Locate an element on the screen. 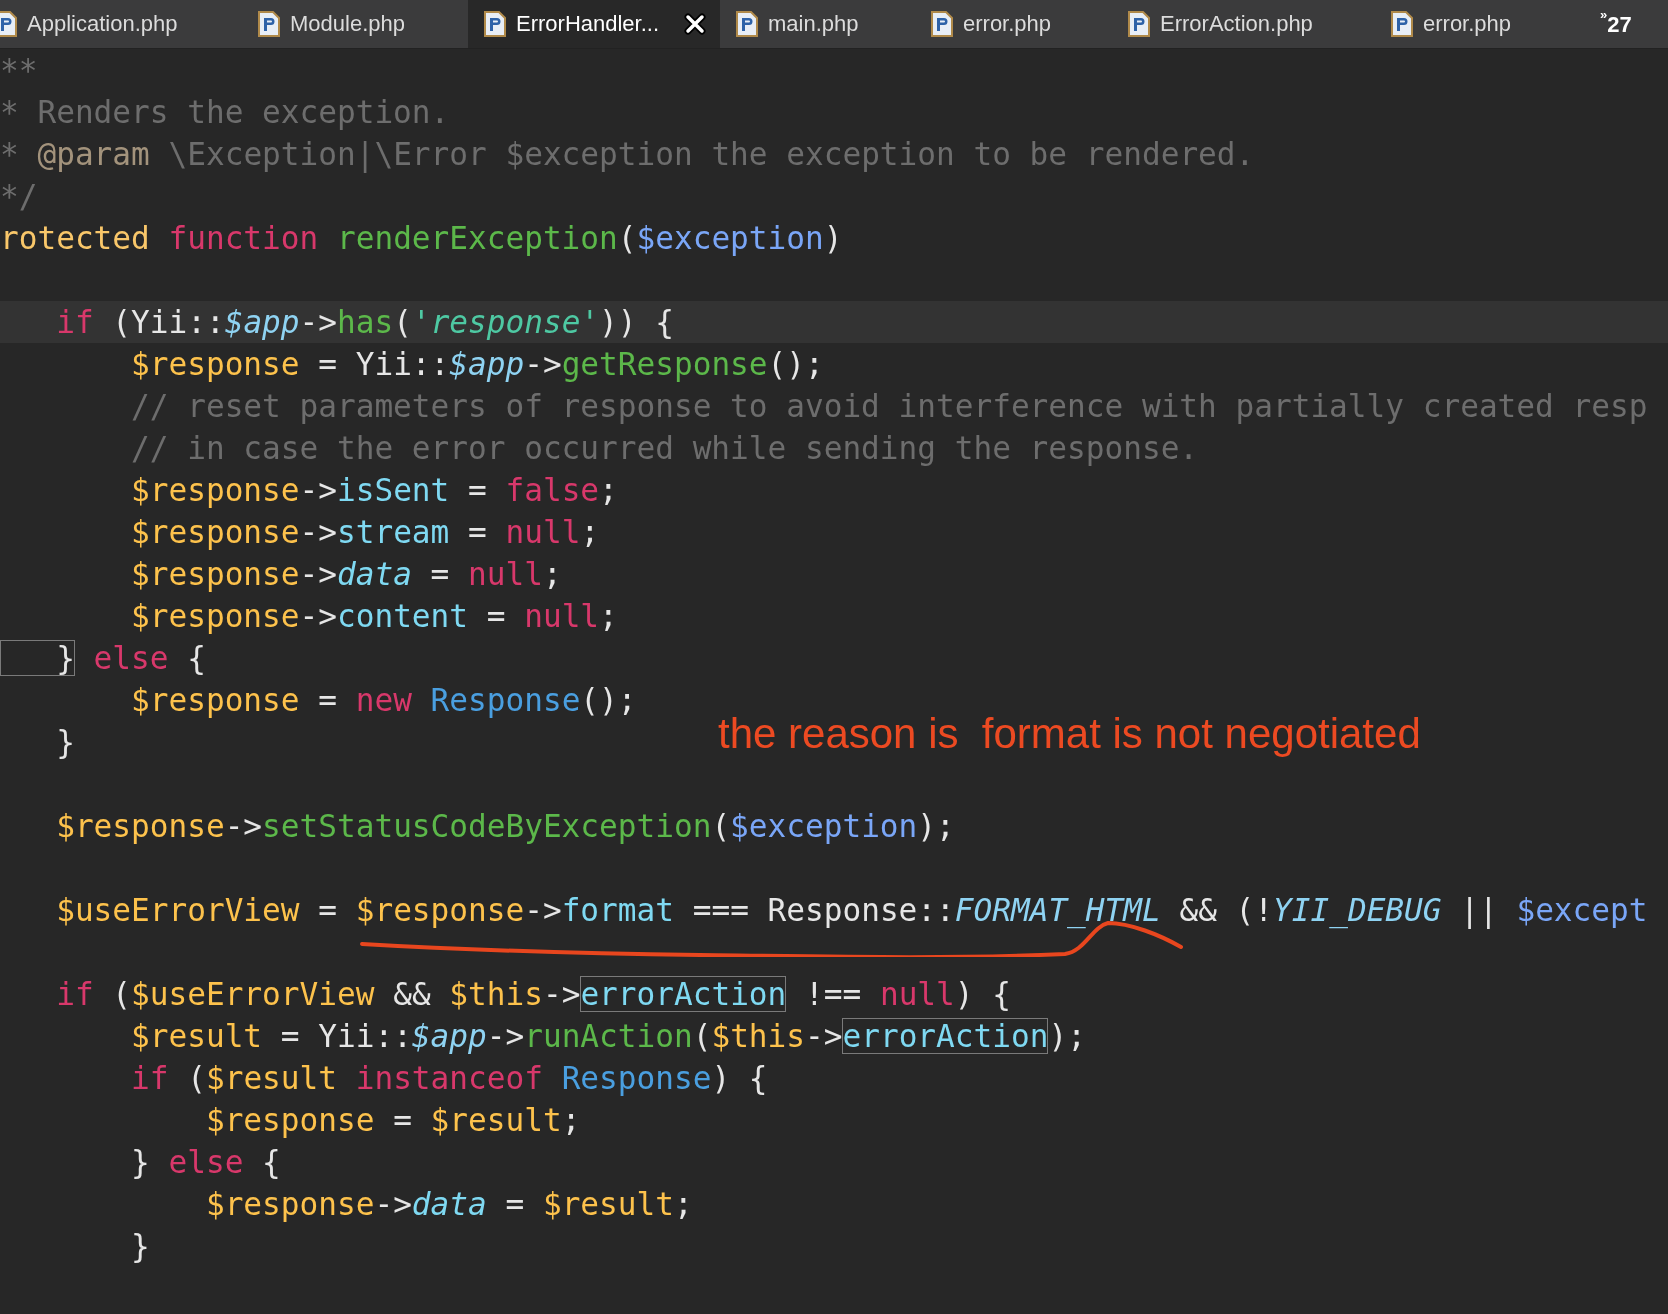 This screenshot has height=1314, width=1668. close-icon is located at coordinates (695, 24).